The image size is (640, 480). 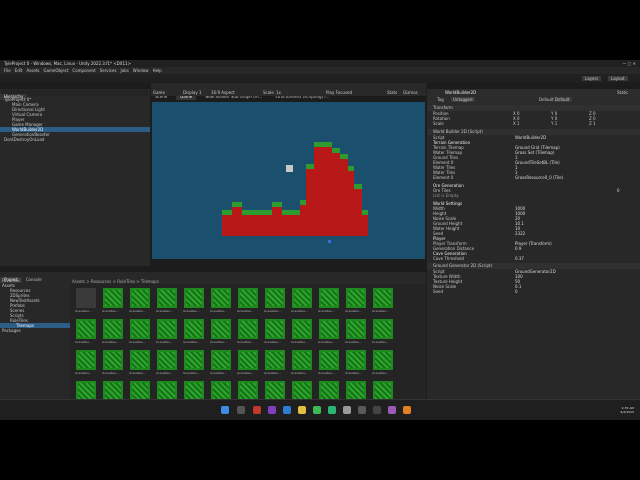 I want to click on hierarchy-item: DontDestroyOnLoad, so click(x=75, y=139).